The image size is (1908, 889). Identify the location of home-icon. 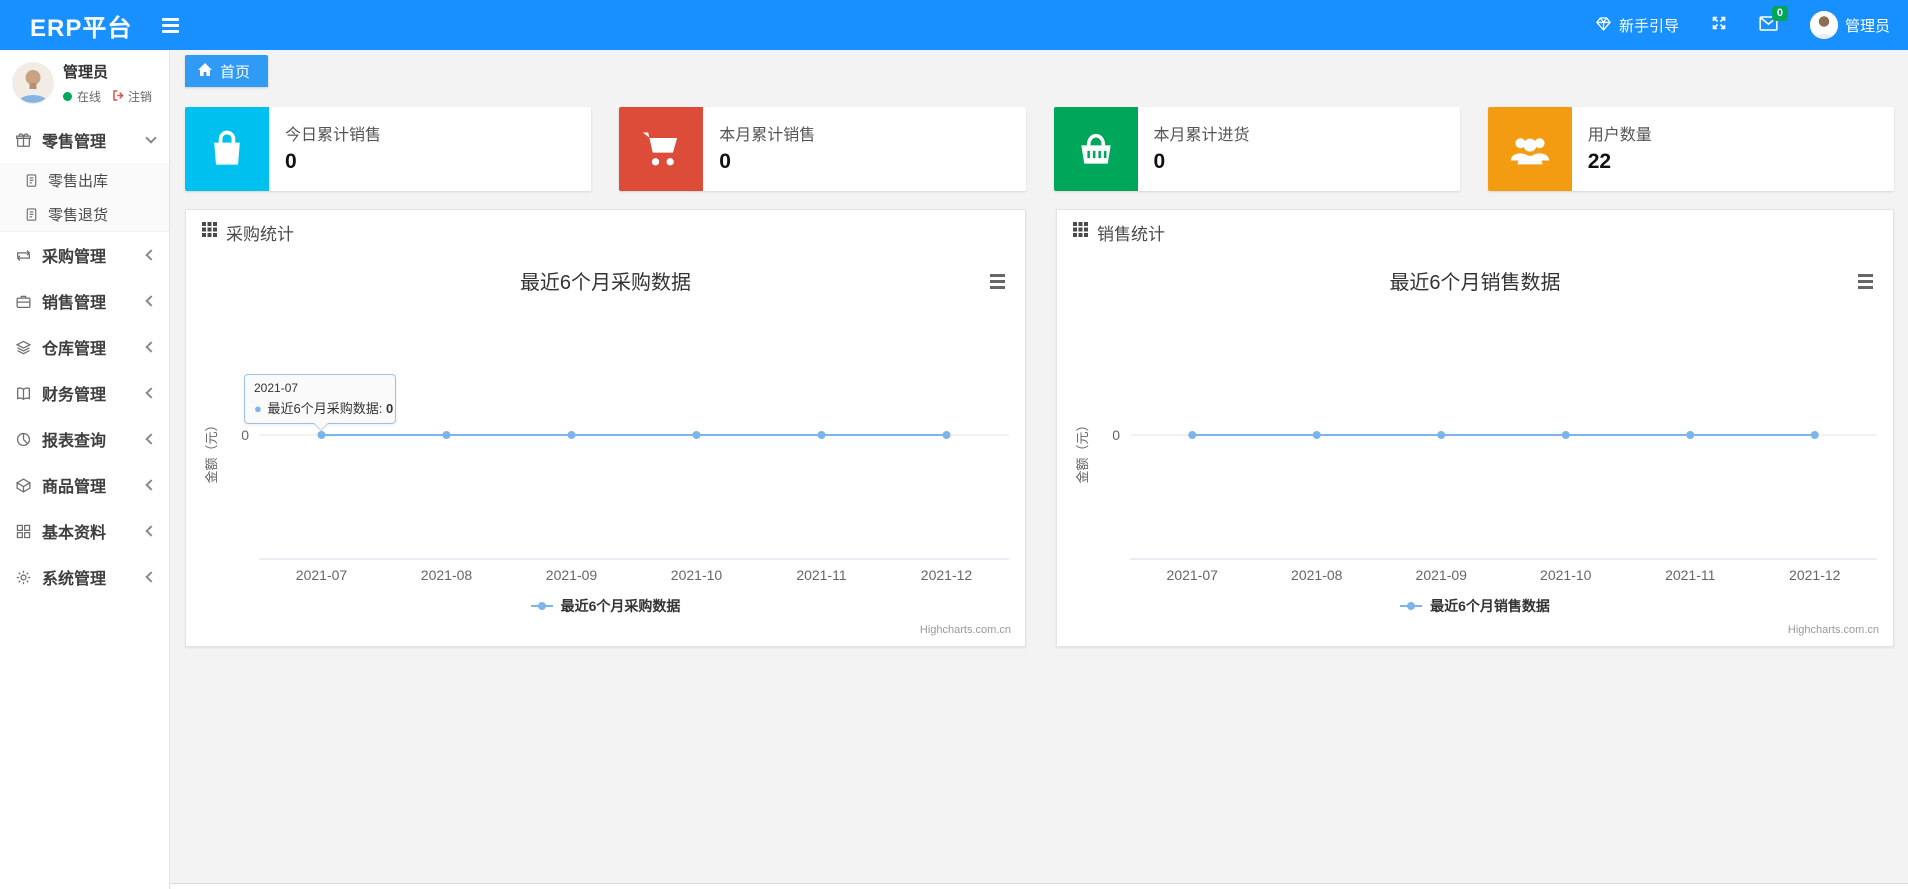
(205, 71).